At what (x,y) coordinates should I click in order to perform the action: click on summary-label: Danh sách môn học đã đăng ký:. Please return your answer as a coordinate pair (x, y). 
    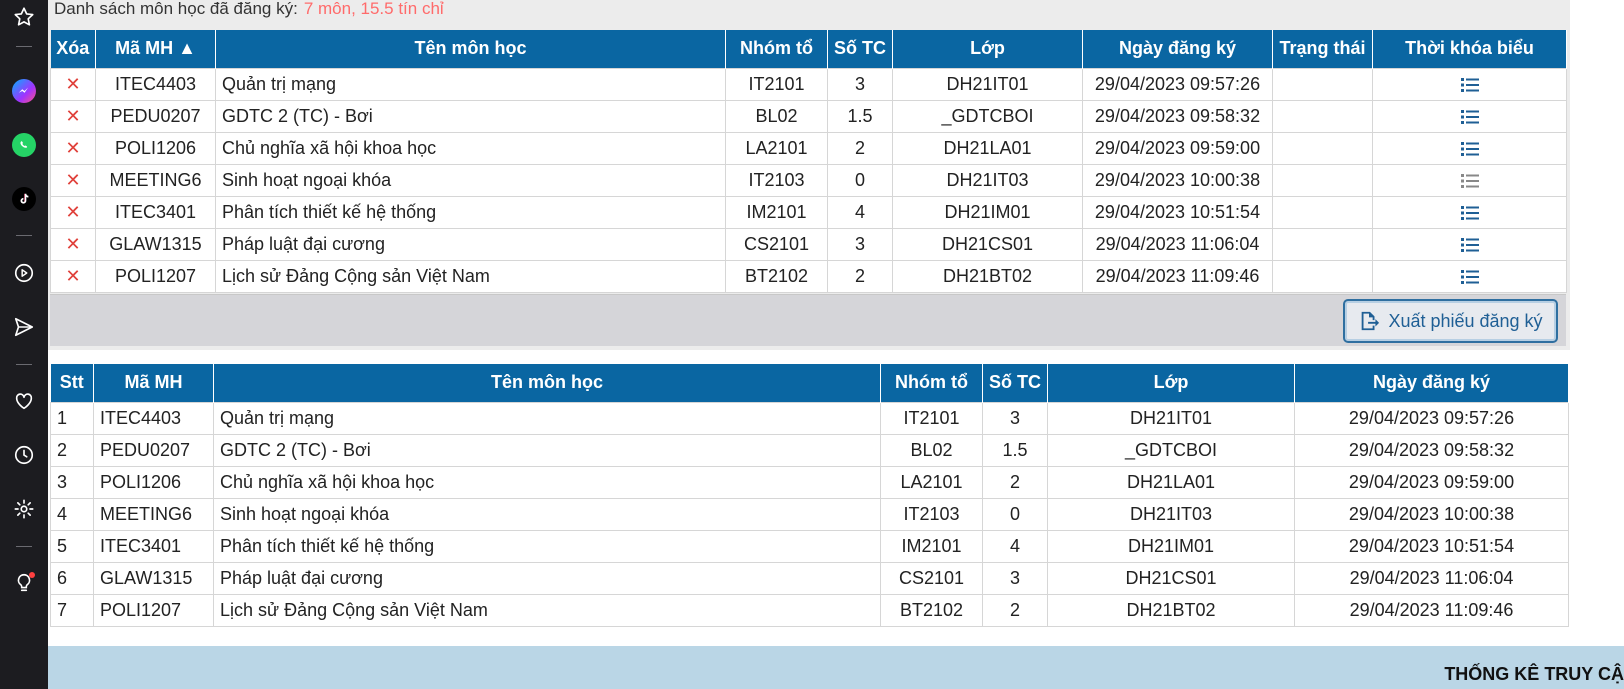
    Looking at the image, I should click on (176, 9).